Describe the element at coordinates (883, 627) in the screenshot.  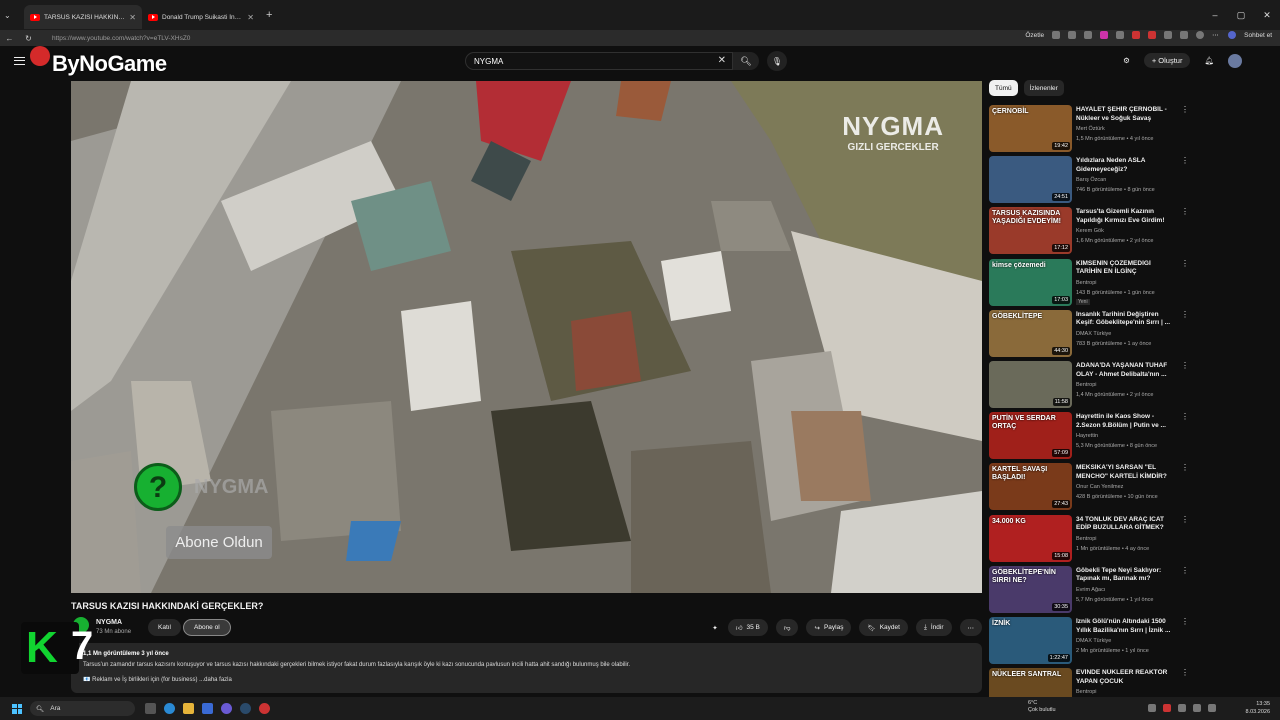
I see `save-button: 🔖︎ Kaydet` at that location.